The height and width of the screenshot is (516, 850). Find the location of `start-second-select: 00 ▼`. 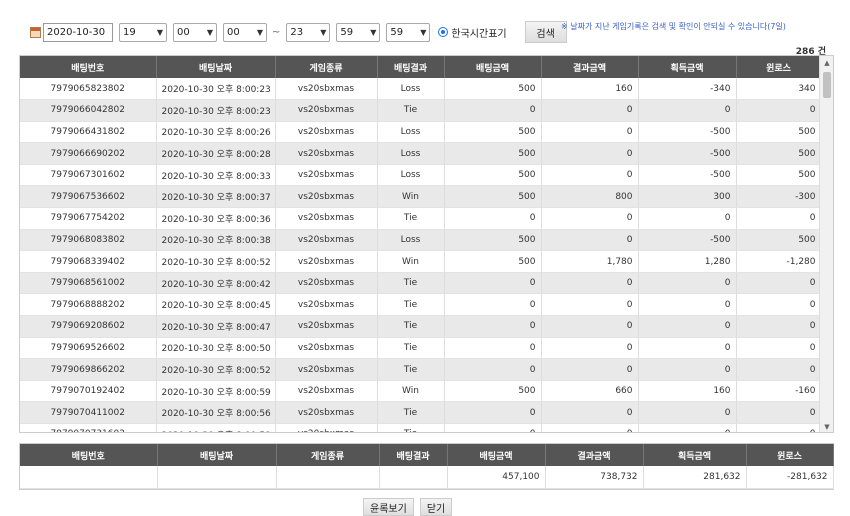

start-second-select: 00 ▼ is located at coordinates (245, 32).